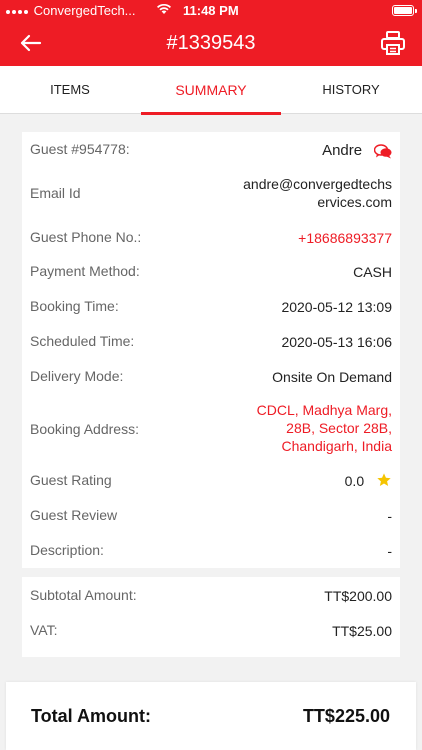  I want to click on tab-bar: ITEMS SUMMARY HISTORY, so click(211, 90).